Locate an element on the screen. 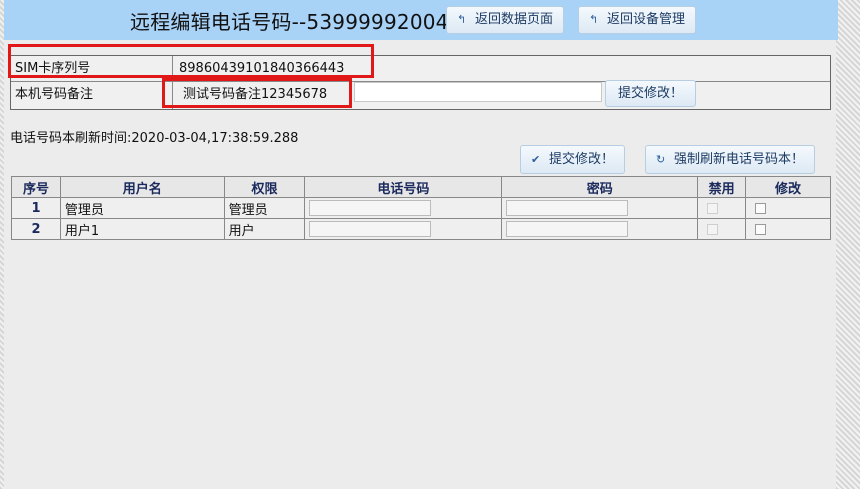 This screenshot has height=489, width=860. row-seq: 2 is located at coordinates (36, 229).